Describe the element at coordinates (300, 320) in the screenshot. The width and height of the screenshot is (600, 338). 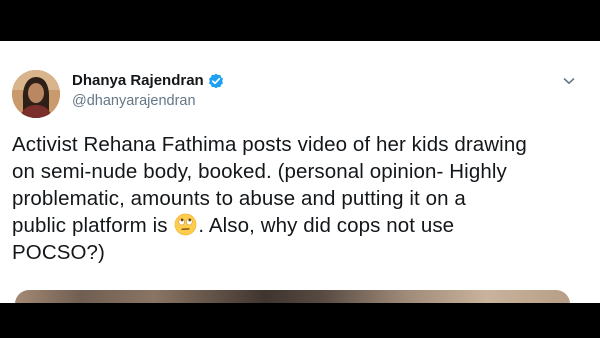
I see `letterbox-bottom` at that location.